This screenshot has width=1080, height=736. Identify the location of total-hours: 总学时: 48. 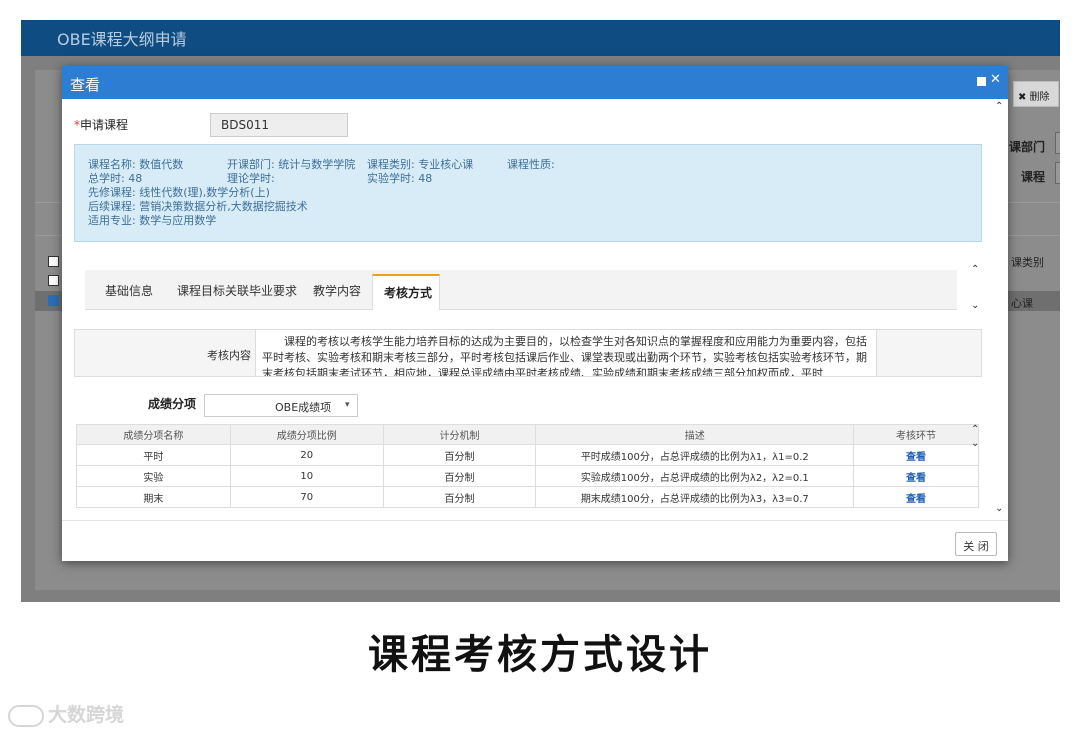
(115, 178).